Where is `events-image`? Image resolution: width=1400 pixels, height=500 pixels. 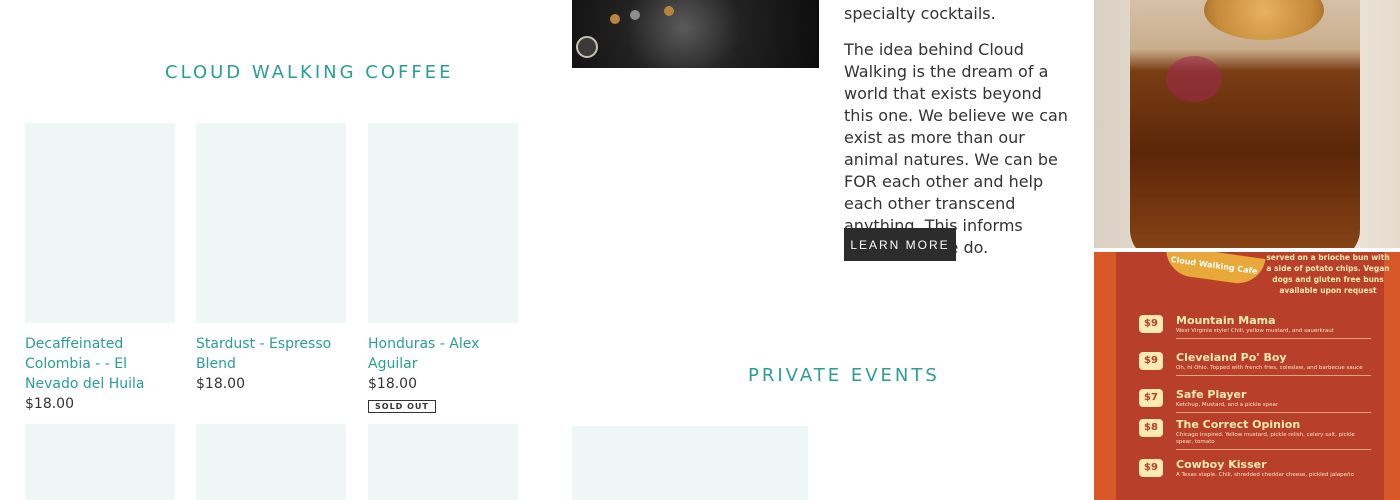
events-image is located at coordinates (690, 463).